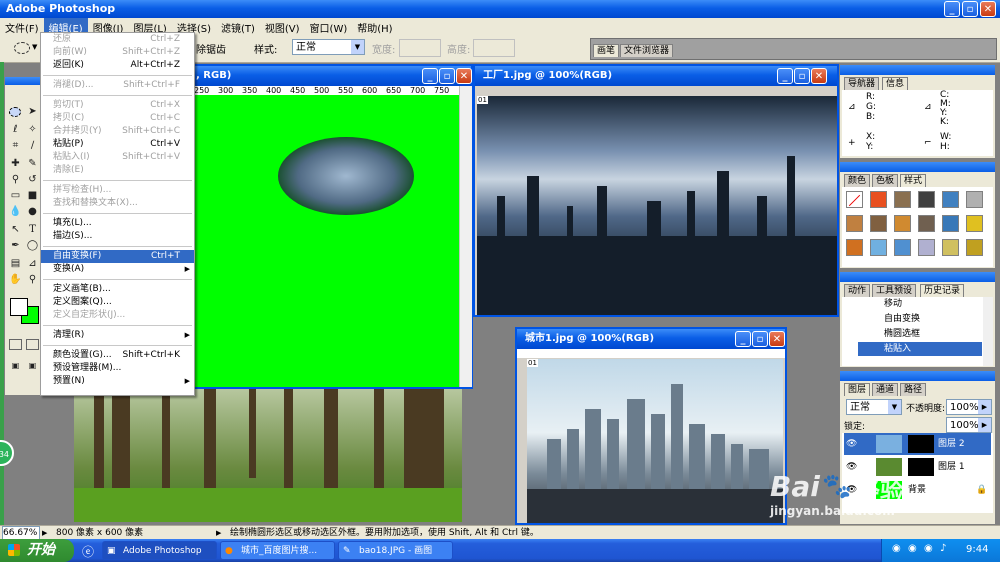 This screenshot has width=1000, height=562. What do you see at coordinates (268, 455) in the screenshot?
I see `forest-image-canvas` at bounding box center [268, 455].